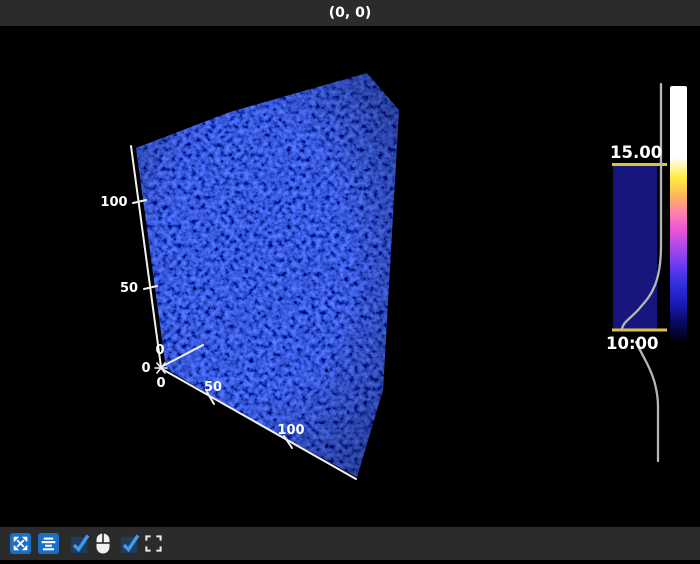 This screenshot has width=700, height=564. Describe the element at coordinates (678, 213) in the screenshot. I see `colorbar` at that location.